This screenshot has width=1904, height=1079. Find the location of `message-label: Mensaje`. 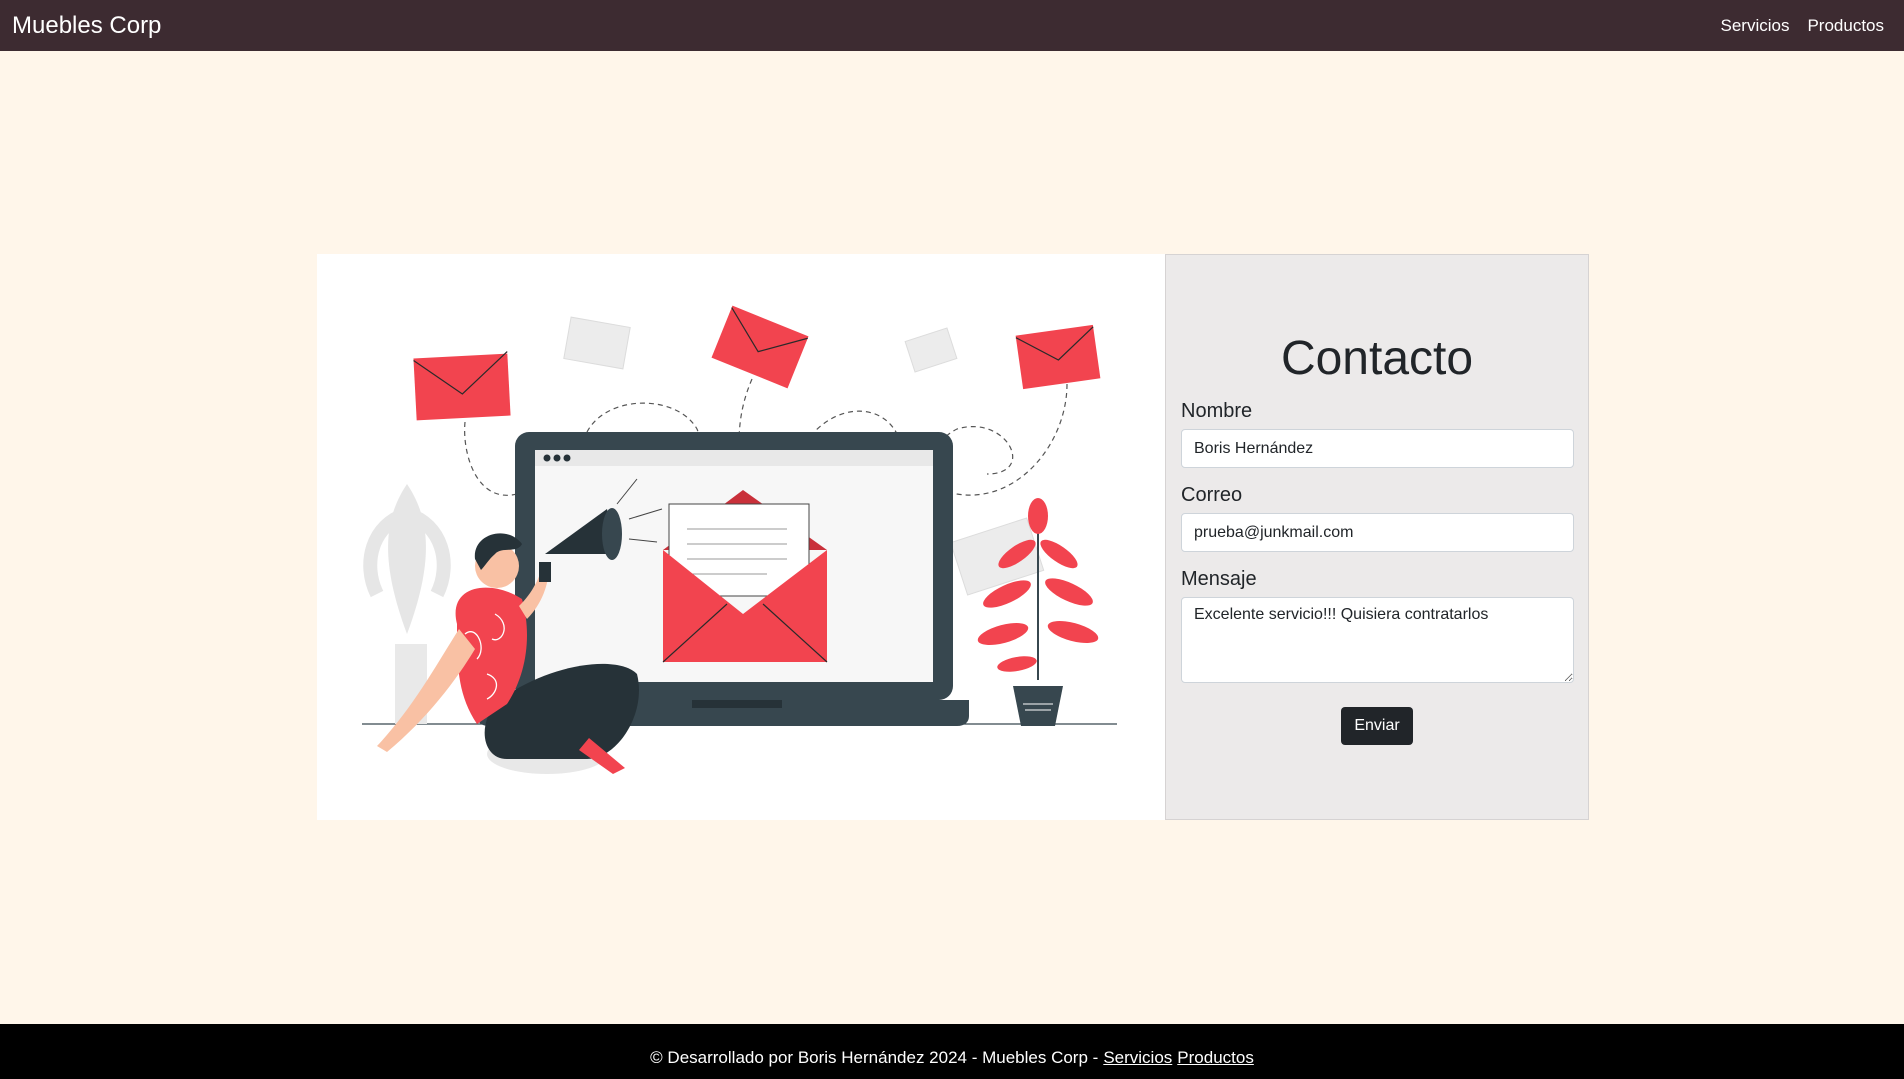

message-label: Mensaje is located at coordinates (1219, 579).